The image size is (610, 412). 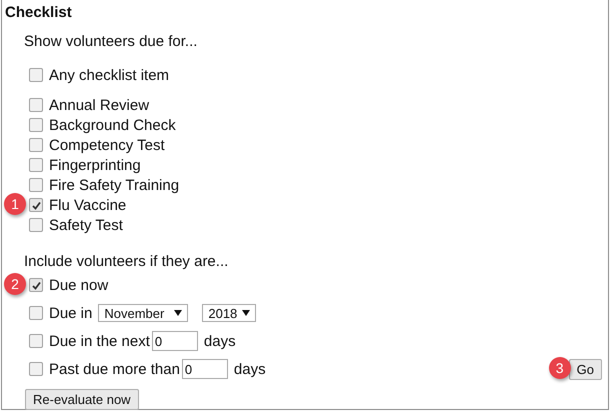 What do you see at coordinates (585, 369) in the screenshot?
I see `go-button: Go` at bounding box center [585, 369].